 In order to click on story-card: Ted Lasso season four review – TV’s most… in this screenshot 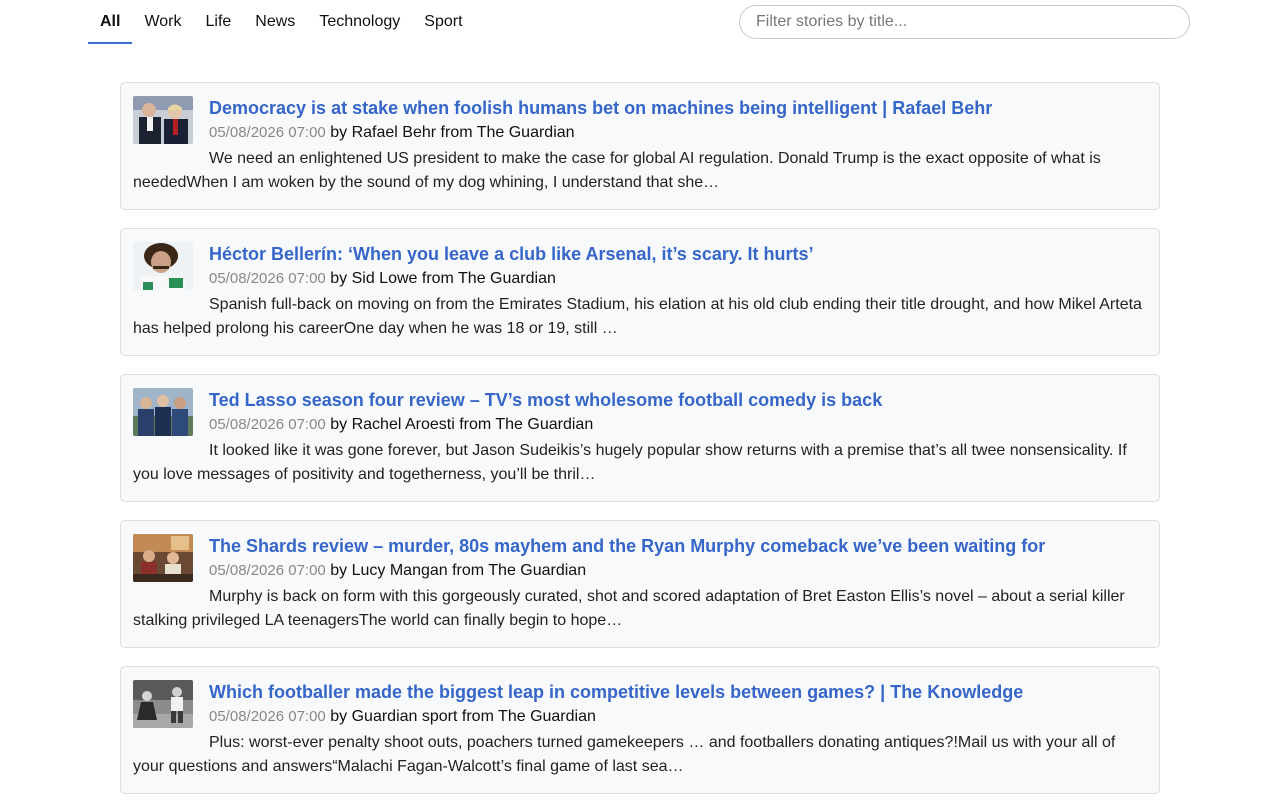, I will do `click(640, 438)`.